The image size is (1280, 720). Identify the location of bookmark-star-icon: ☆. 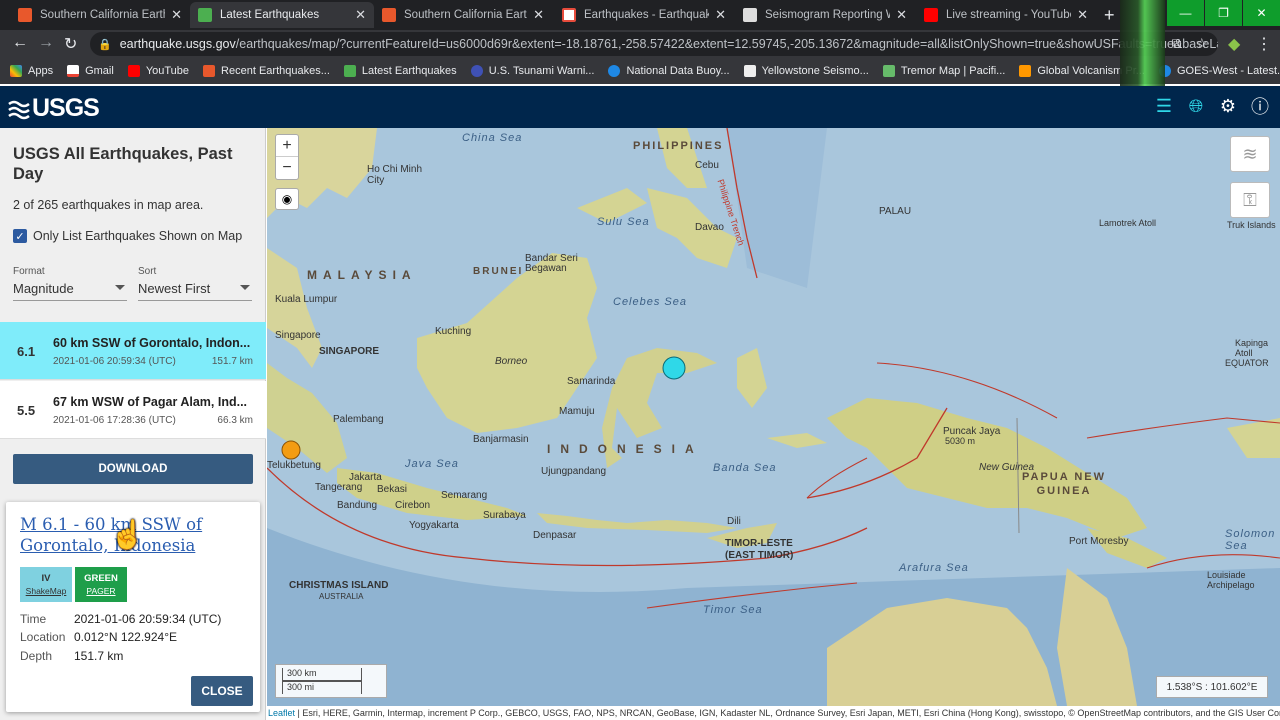
(1201, 43).